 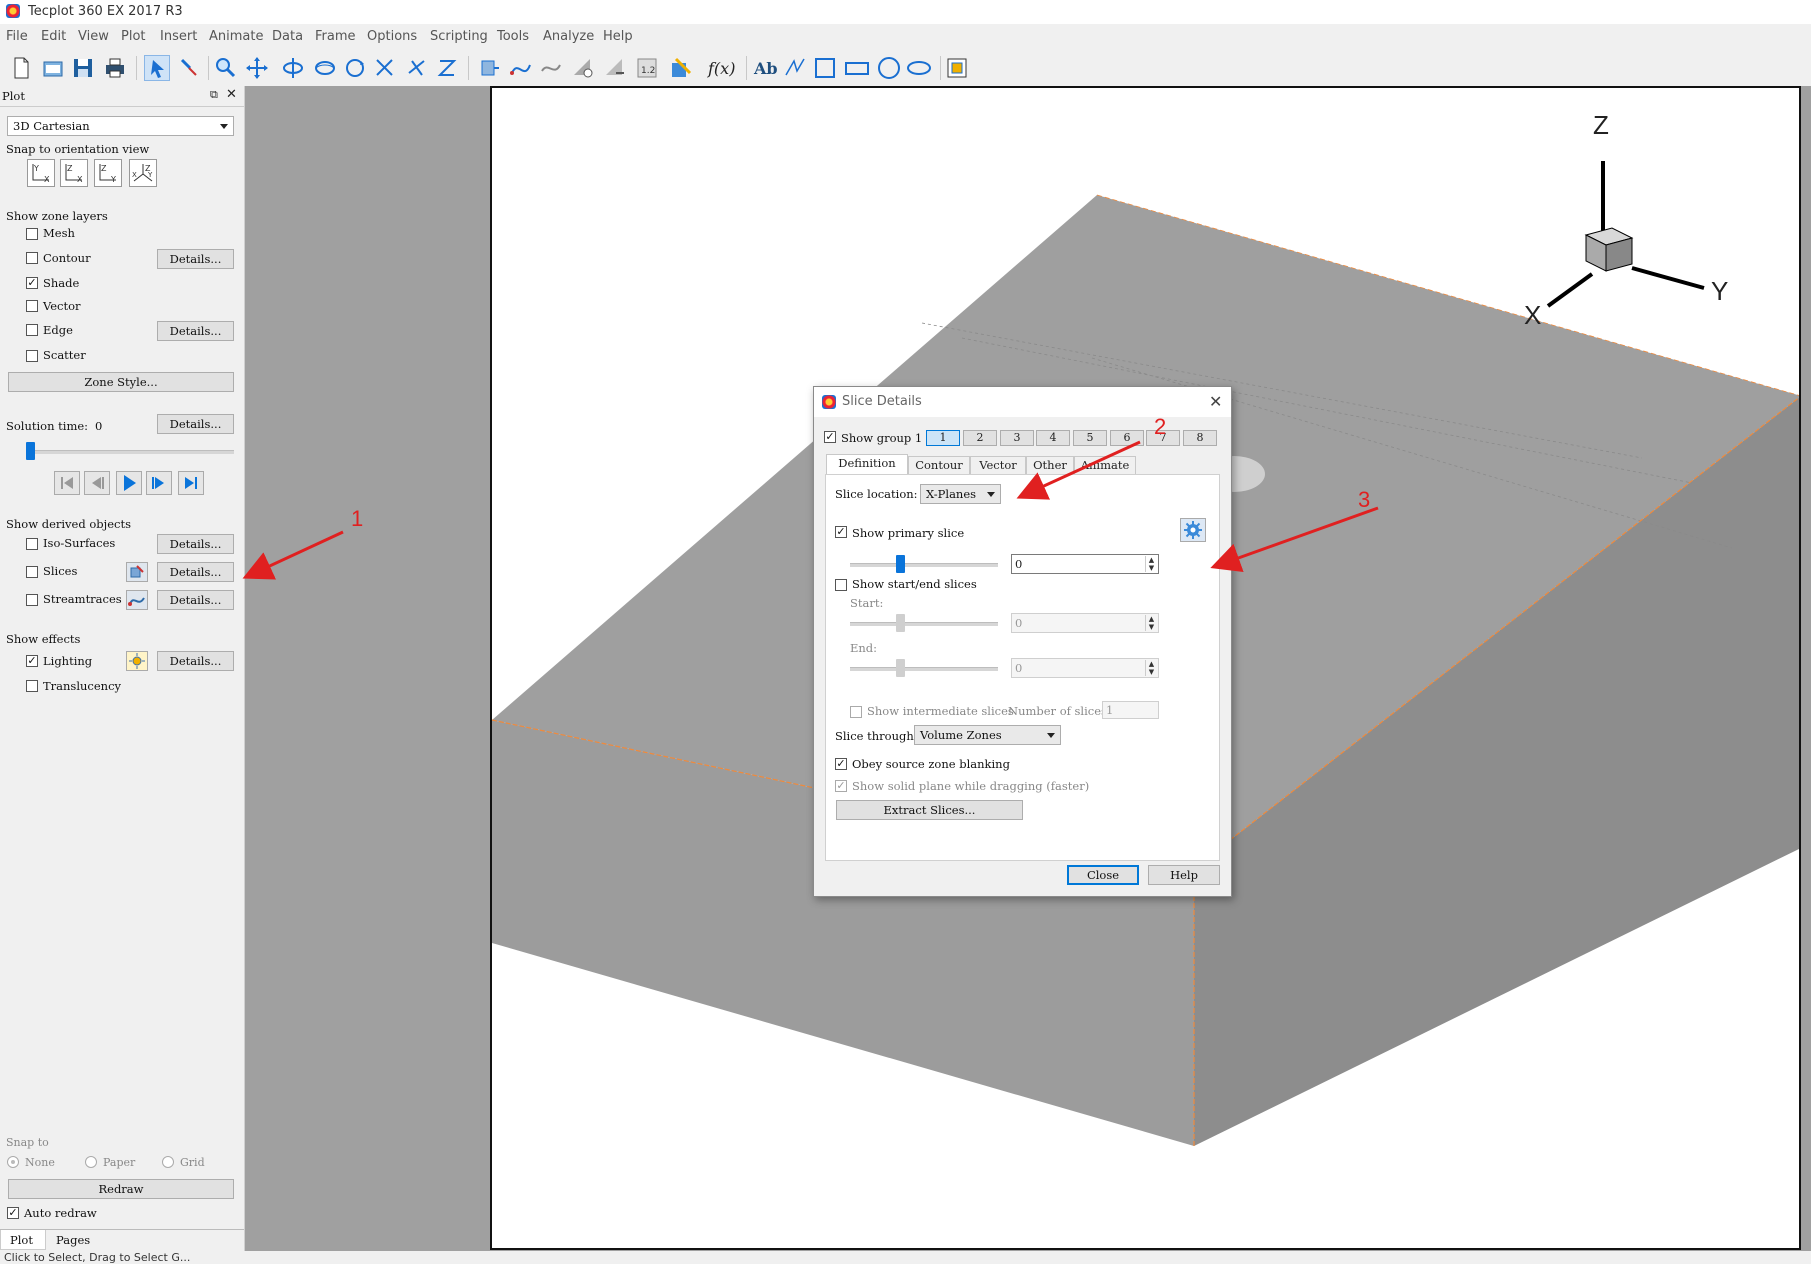 I want to click on orient-yx-button: YX, so click(x=41, y=173).